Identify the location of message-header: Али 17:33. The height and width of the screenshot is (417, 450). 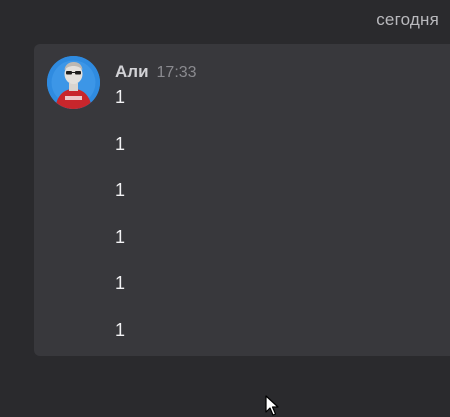
(156, 72).